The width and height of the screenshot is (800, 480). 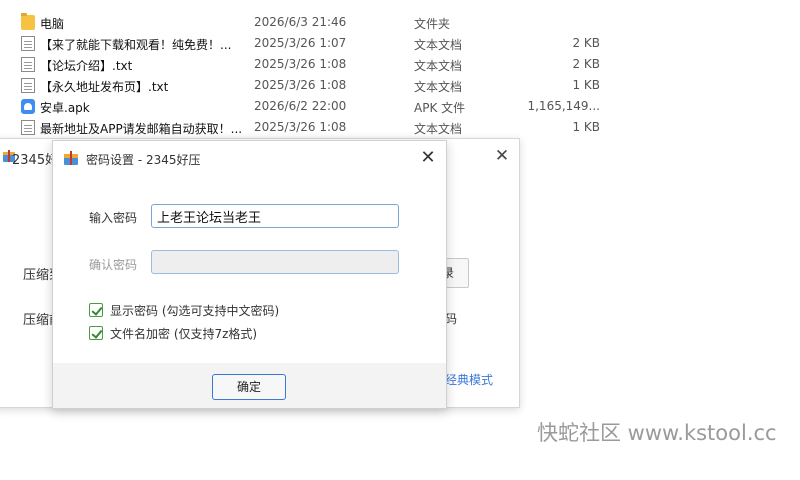 What do you see at coordinates (249, 387) in the screenshot?
I see `ok-button: 确定` at bounding box center [249, 387].